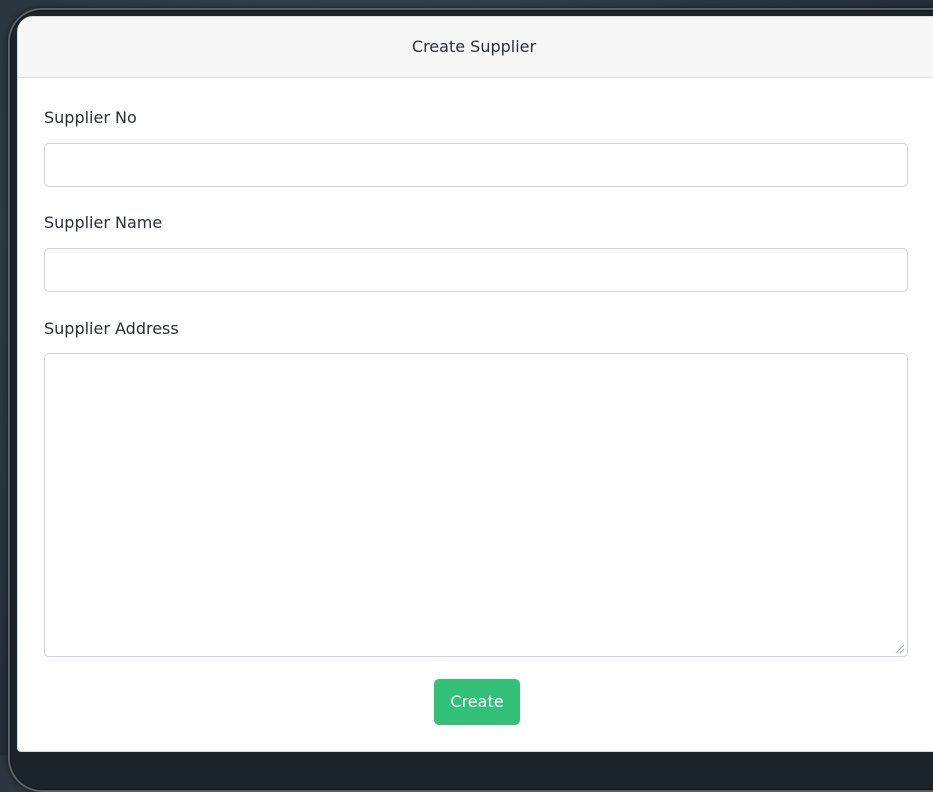  What do you see at coordinates (475, 47) in the screenshot?
I see `card-header-title: Create Supplier` at bounding box center [475, 47].